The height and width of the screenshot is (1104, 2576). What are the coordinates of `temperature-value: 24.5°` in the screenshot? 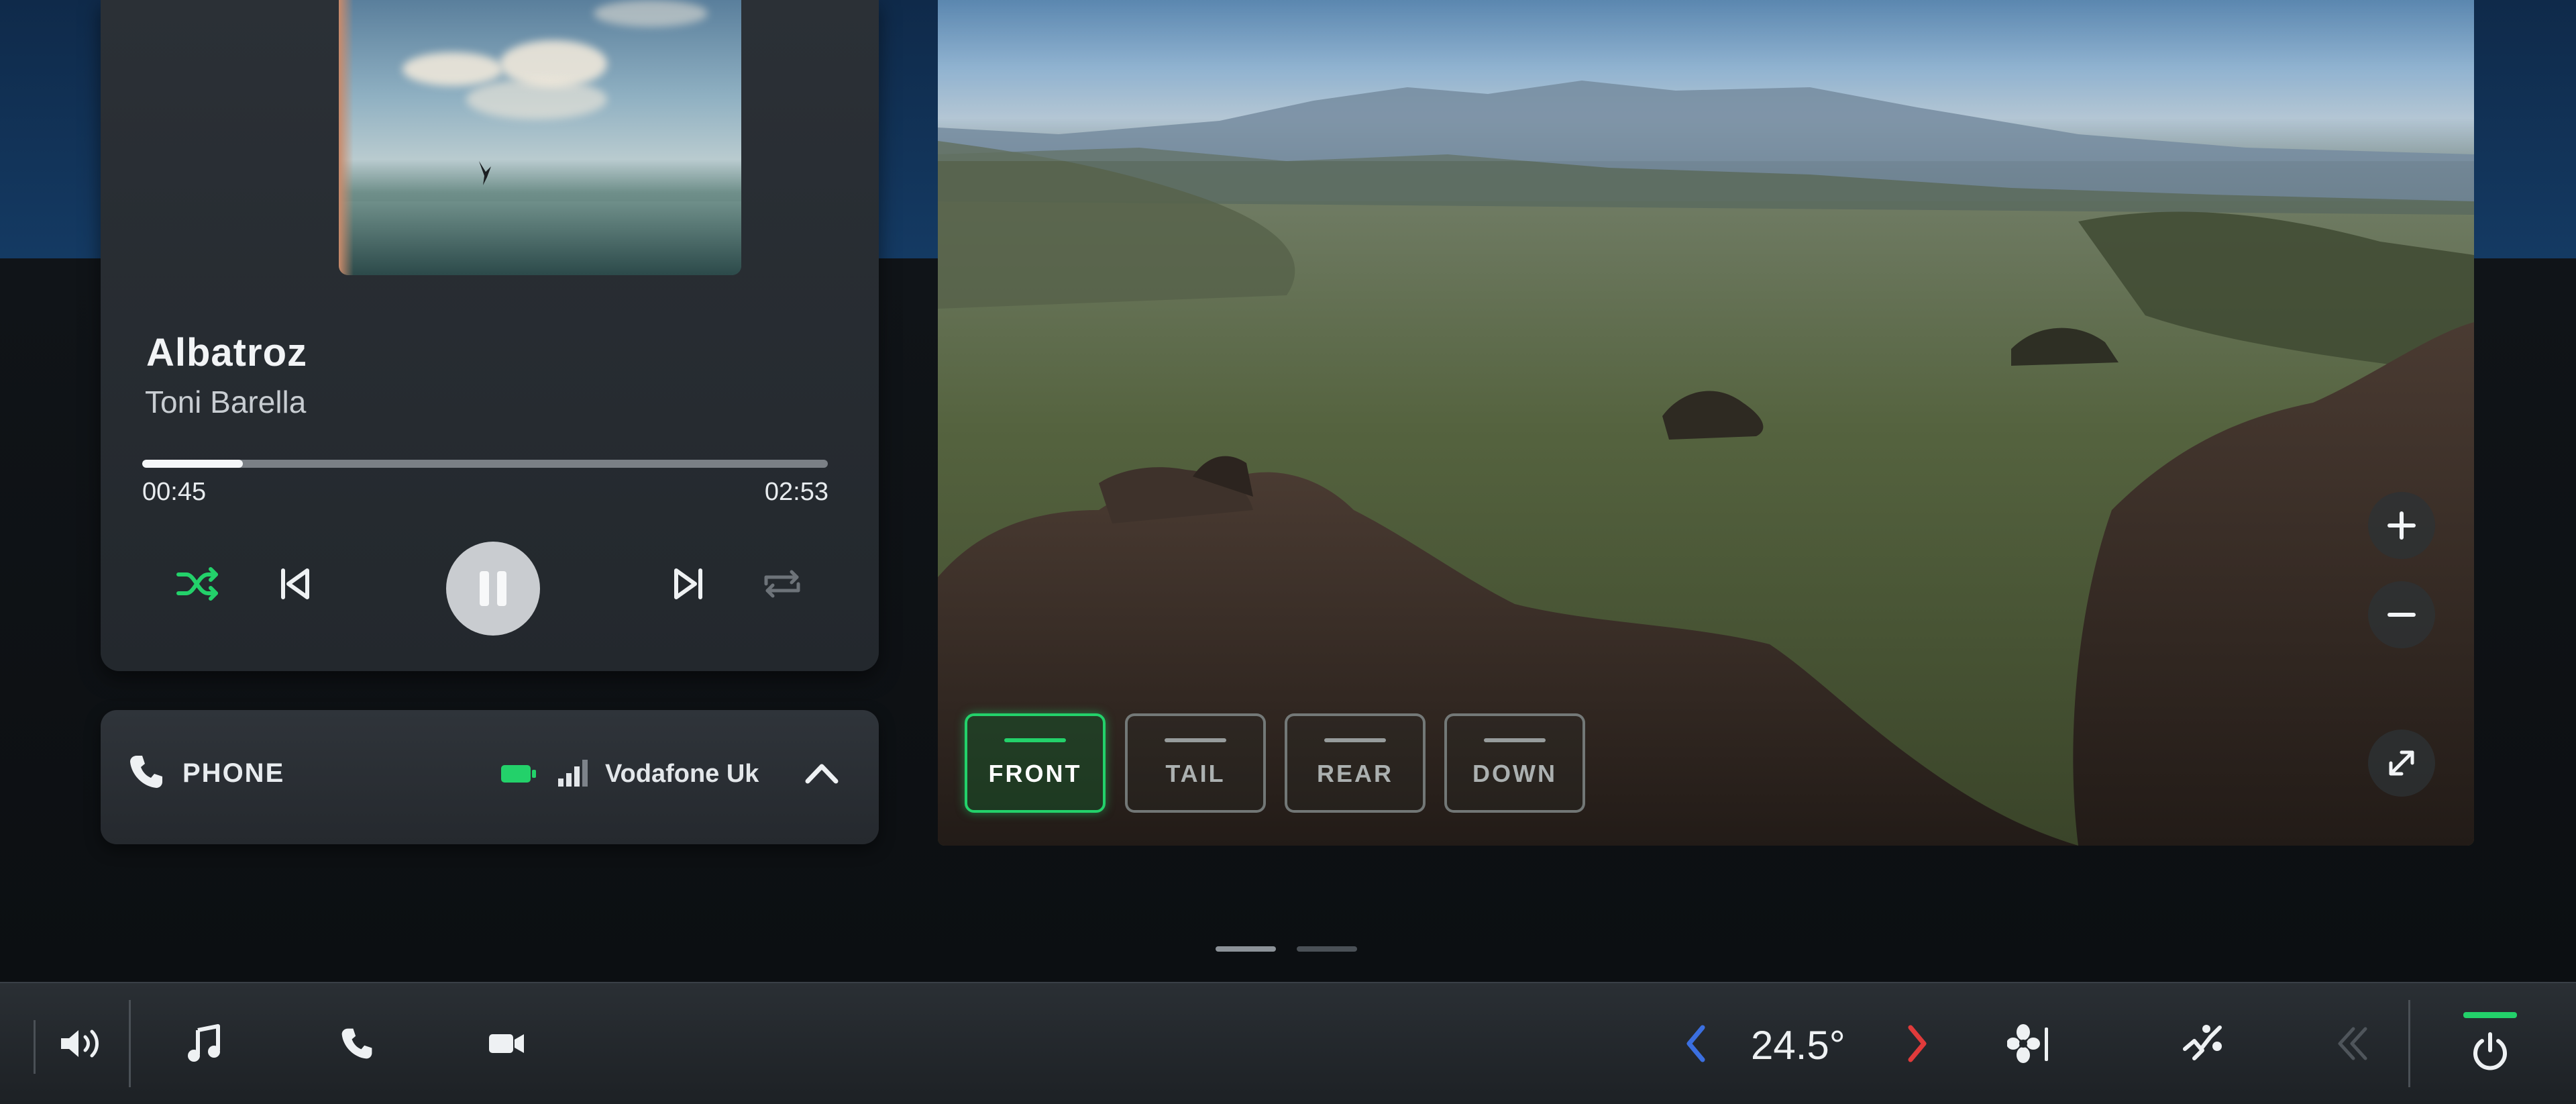 It's located at (1798, 1045).